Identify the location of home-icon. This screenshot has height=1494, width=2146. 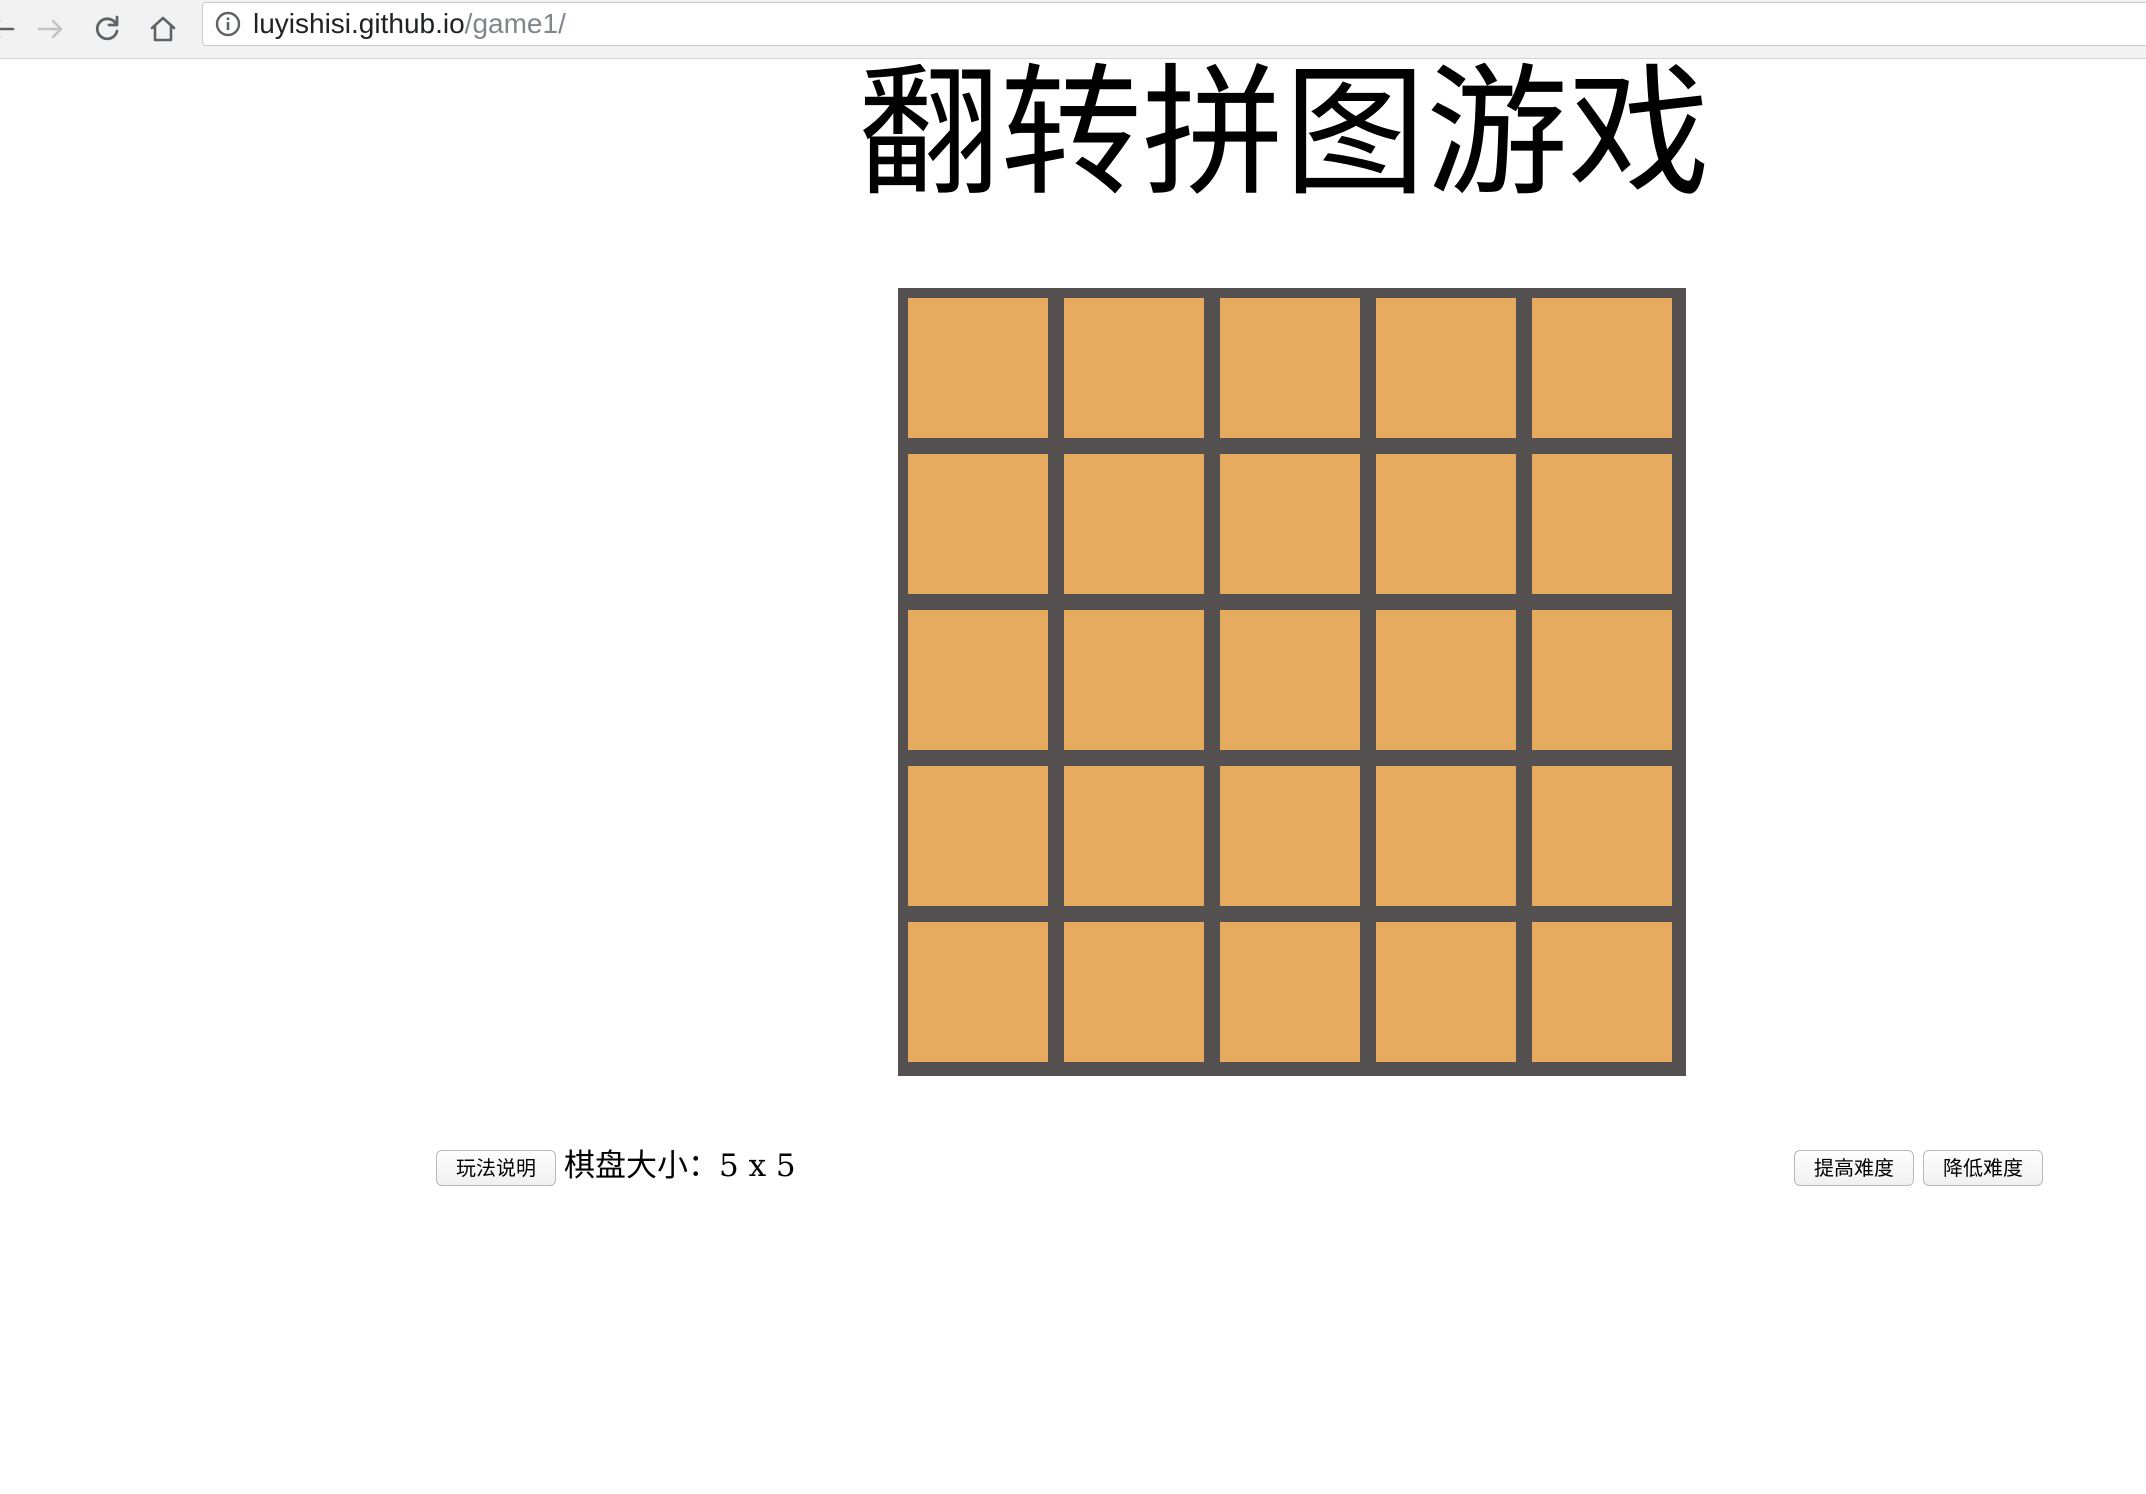
(163, 29).